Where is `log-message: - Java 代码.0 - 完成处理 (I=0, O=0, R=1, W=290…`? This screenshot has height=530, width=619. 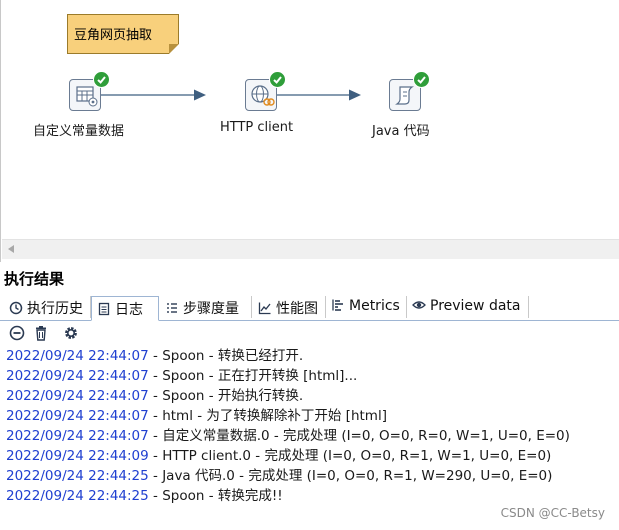 log-message: - Java 代码.0 - 完成处理 (I=0, O=0, R=1, W=290… is located at coordinates (350, 476).